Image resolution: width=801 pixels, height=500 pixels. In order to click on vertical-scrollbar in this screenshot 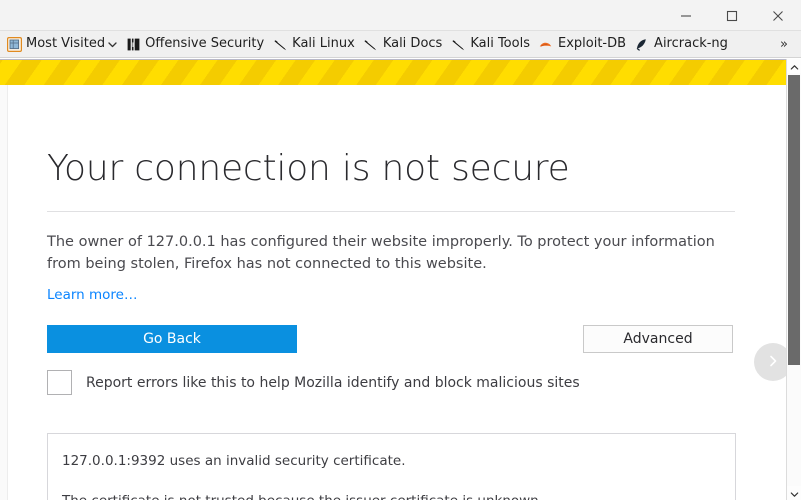, I will do `click(793, 279)`.